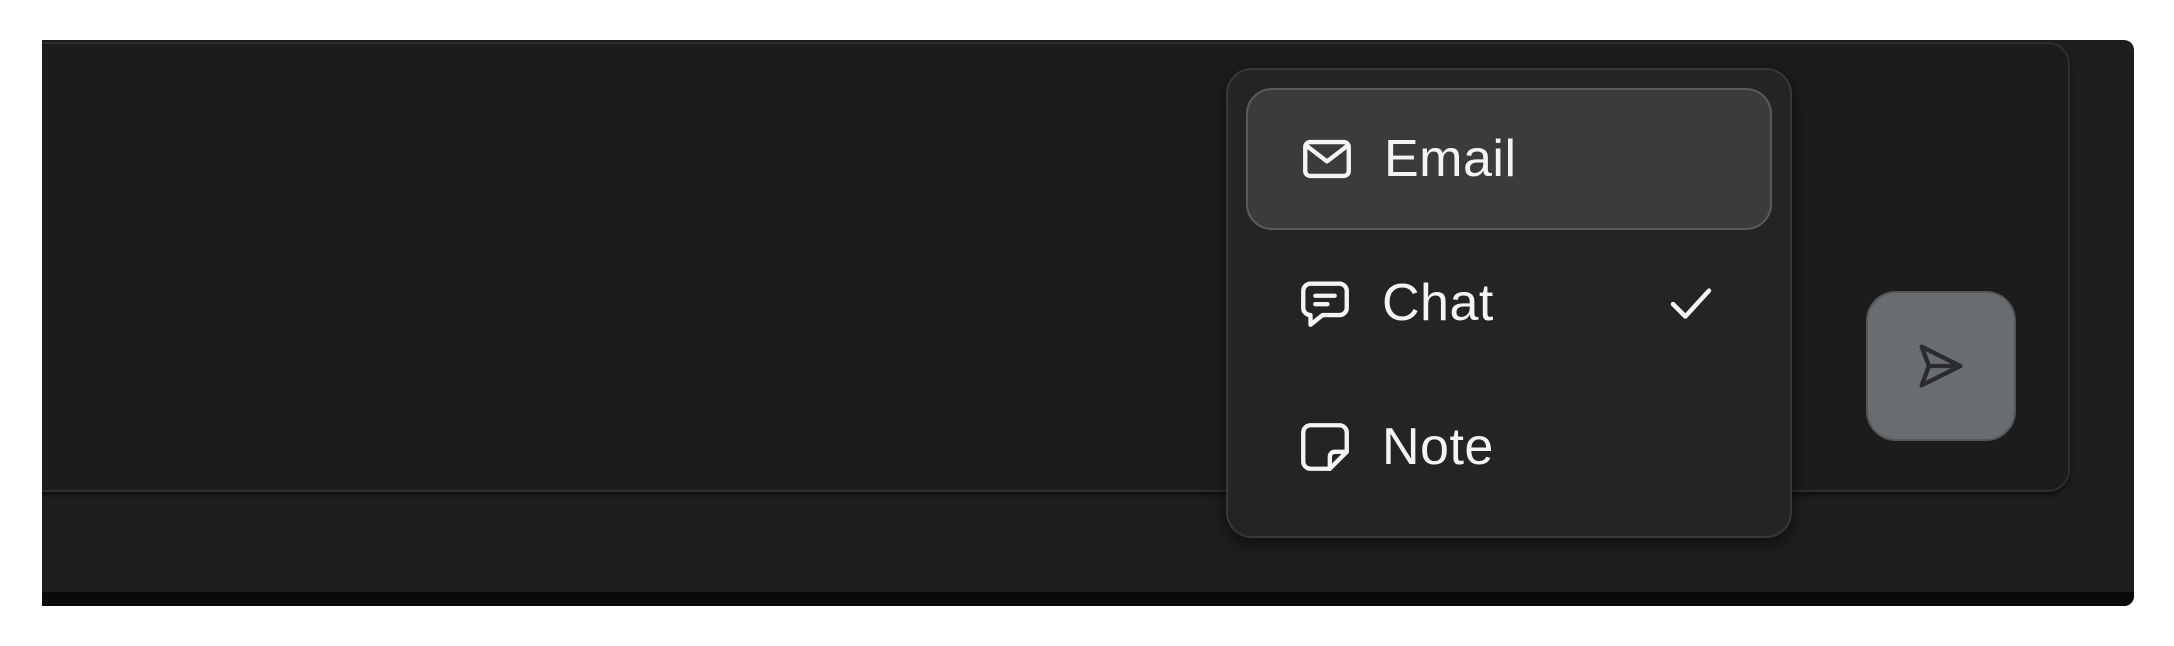 This screenshot has height=646, width=2174. What do you see at coordinates (1450, 159) in the screenshot?
I see `menu-item-label: Email` at bounding box center [1450, 159].